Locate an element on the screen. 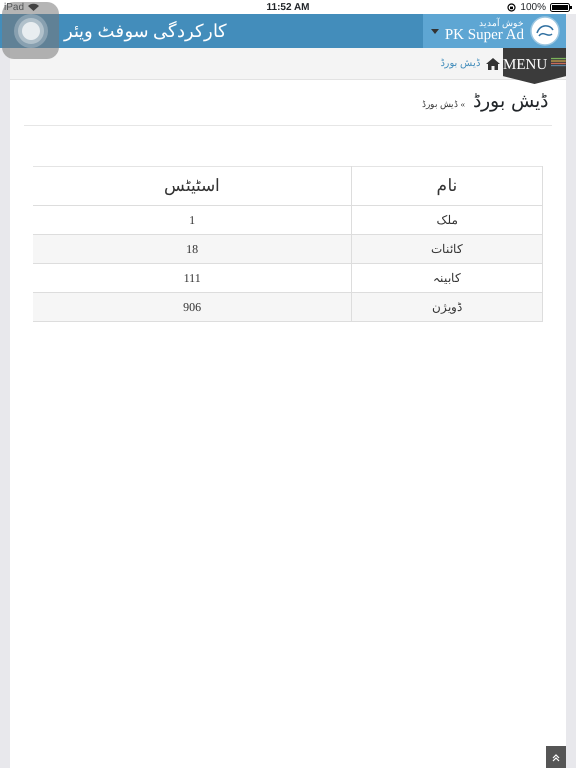  table-cell: کابینہ is located at coordinates (447, 277).